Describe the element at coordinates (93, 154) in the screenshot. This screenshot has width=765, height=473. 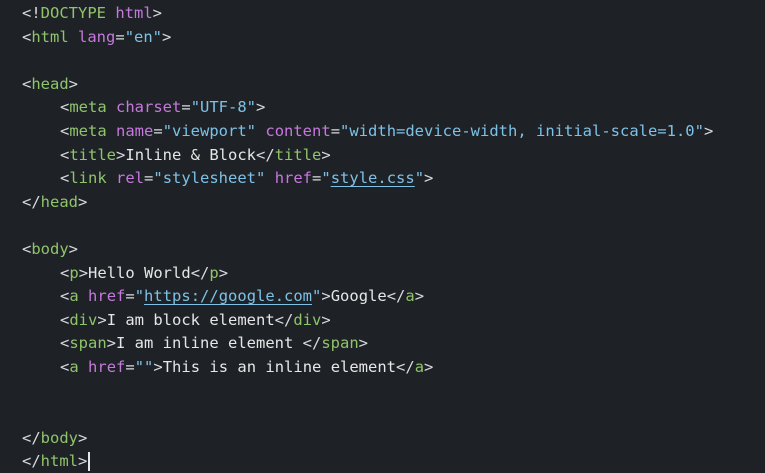
I see `code-tag-name: title` at that location.